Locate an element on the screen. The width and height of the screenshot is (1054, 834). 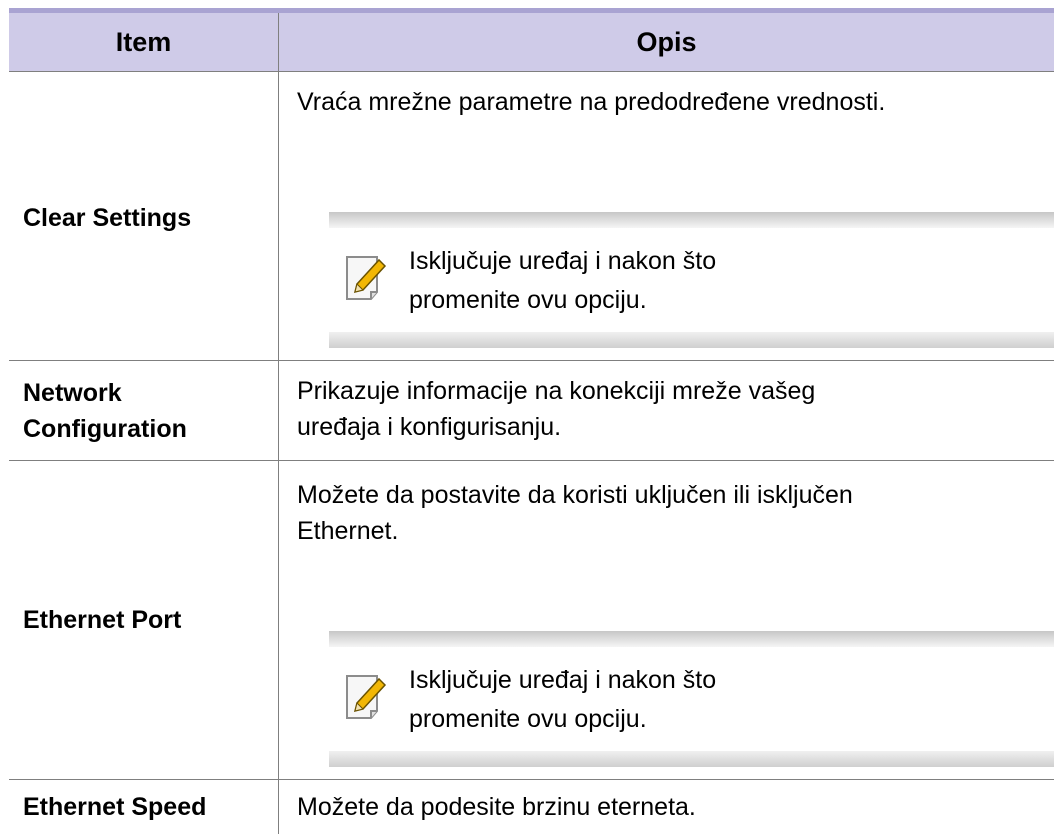
column-divider is located at coordinates (278, 423).